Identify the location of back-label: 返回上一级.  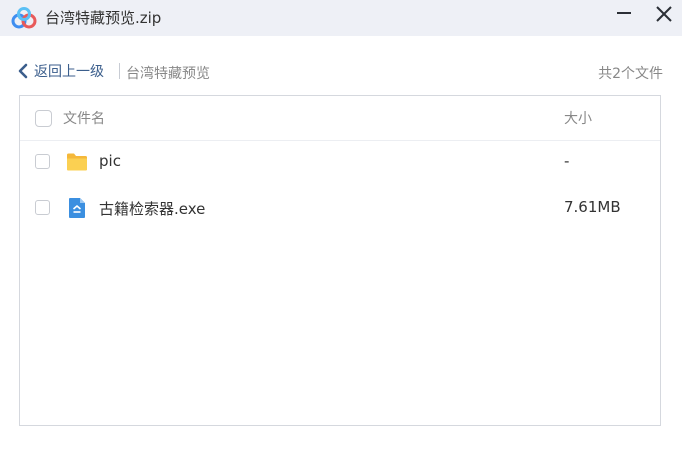
(69, 72).